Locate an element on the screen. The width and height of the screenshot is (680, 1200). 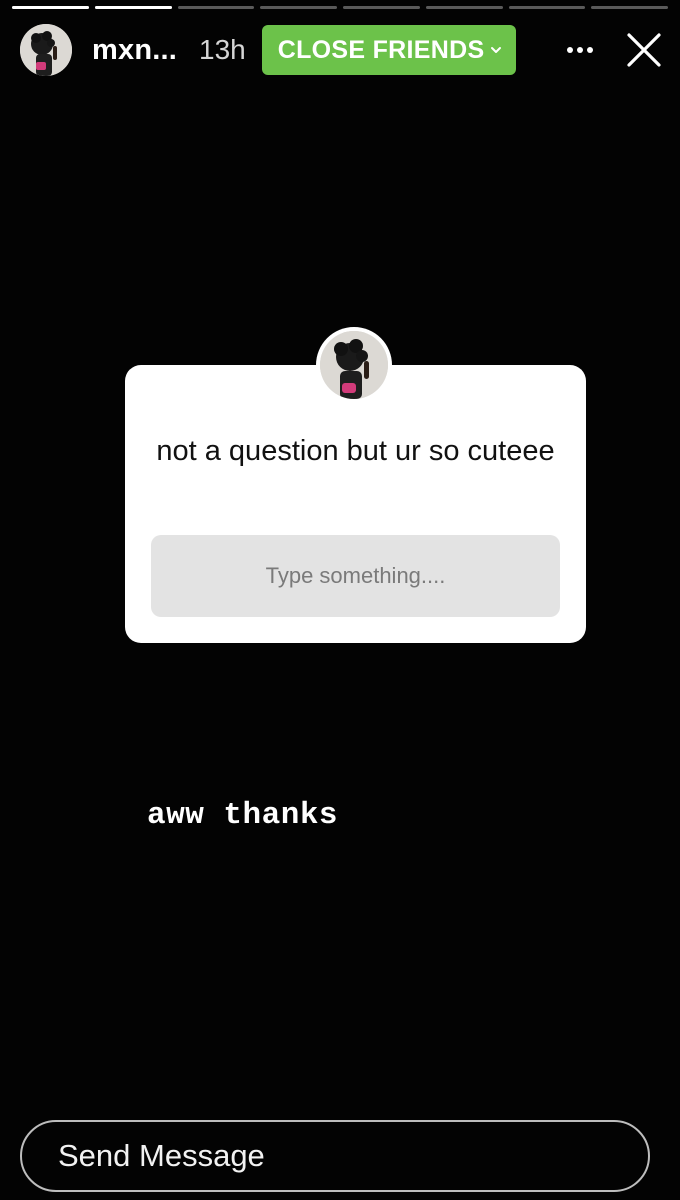
chevron-down-icon is located at coordinates (496, 50).